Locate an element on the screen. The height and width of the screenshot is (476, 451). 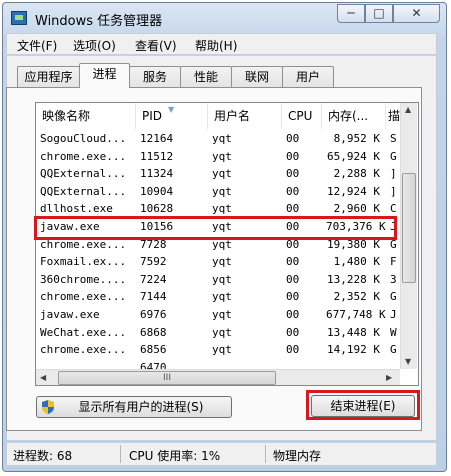
cell-mem: 14,192 K is located at coordinates (353, 350).